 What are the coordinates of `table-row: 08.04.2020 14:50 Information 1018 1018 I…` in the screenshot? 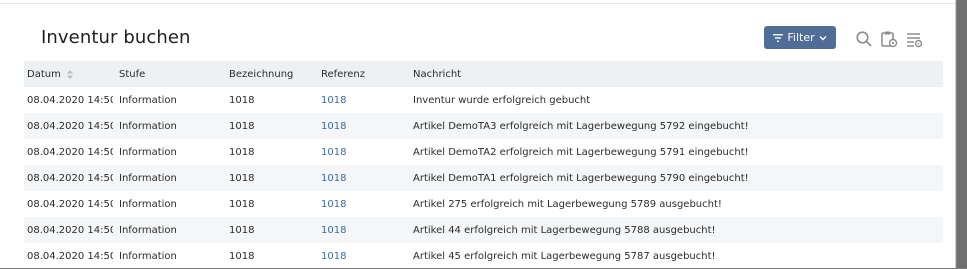 It's located at (483, 100).